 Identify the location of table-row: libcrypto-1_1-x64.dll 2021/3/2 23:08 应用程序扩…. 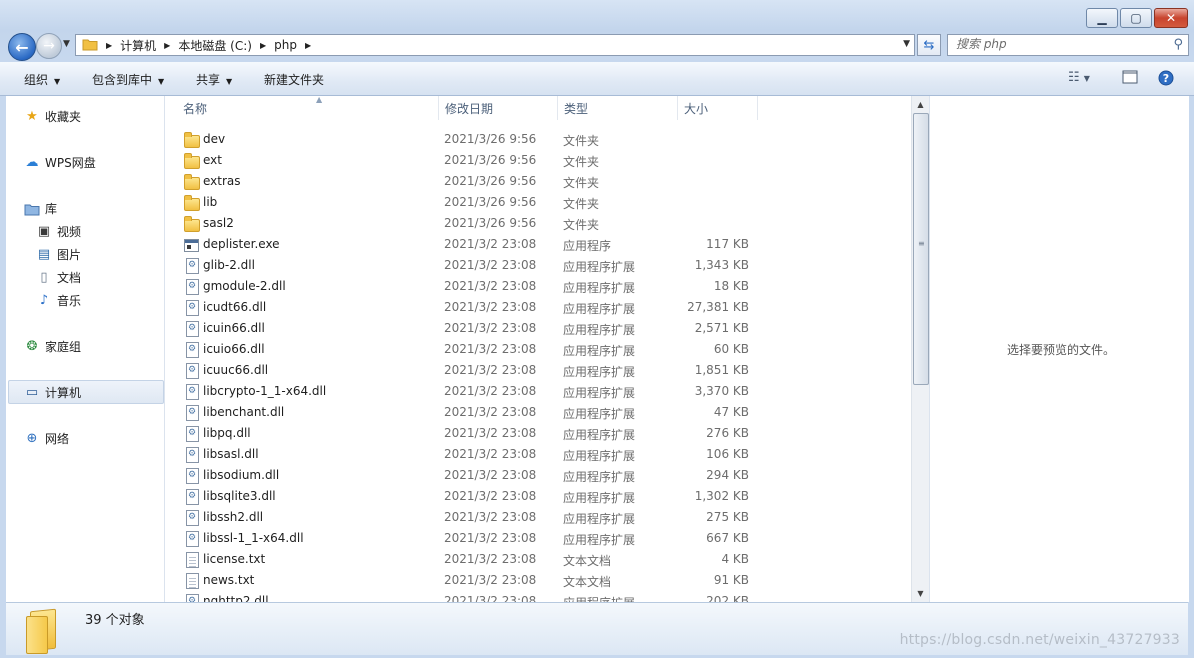
(538, 391).